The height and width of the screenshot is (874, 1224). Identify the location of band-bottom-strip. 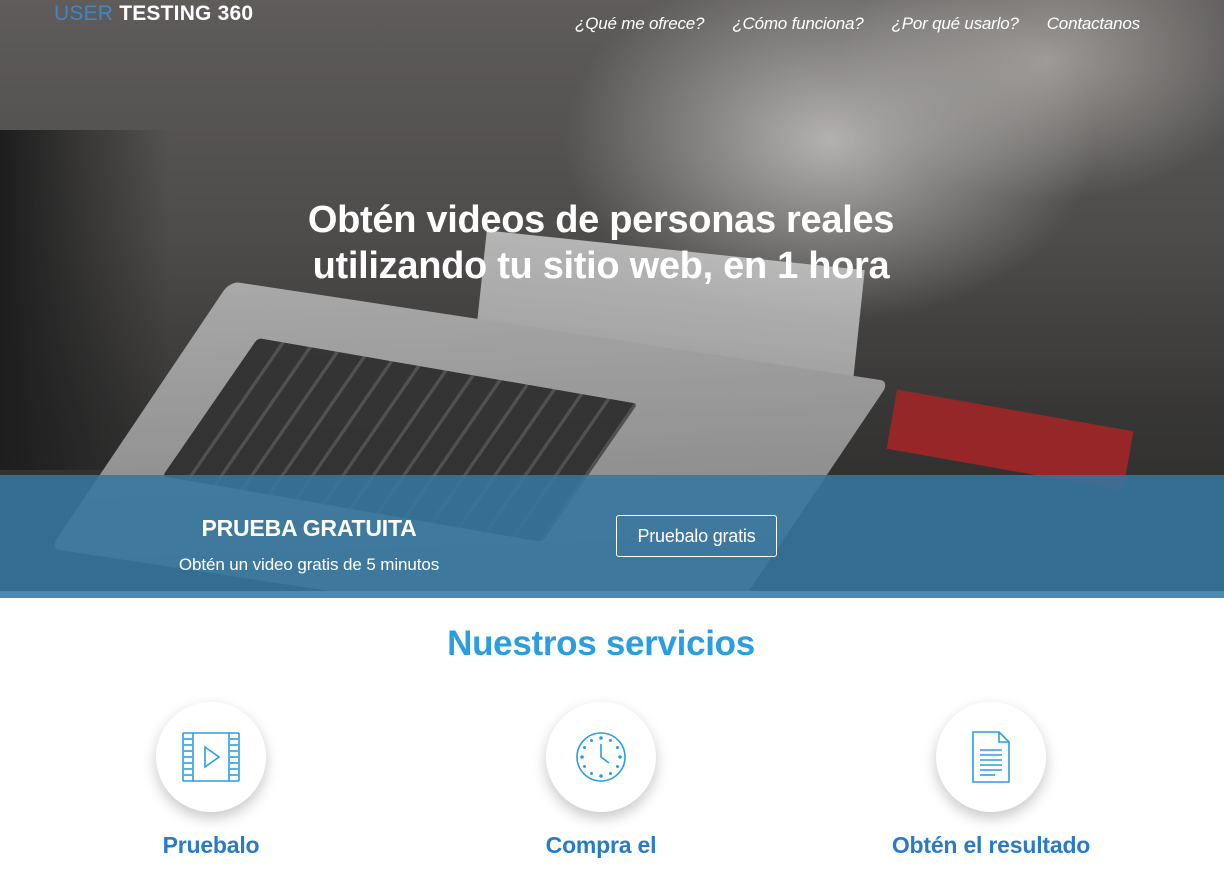
(612, 594).